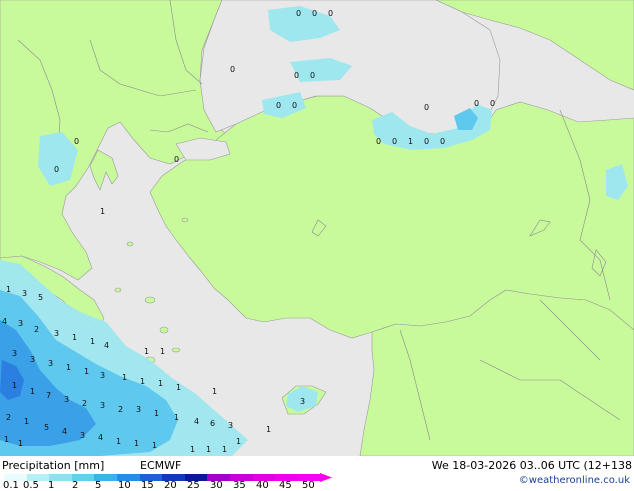 This screenshot has height=491, width=634. What do you see at coordinates (53, 465) in the screenshot?
I see `precipitation-title: Precipitation [mm]` at bounding box center [53, 465].